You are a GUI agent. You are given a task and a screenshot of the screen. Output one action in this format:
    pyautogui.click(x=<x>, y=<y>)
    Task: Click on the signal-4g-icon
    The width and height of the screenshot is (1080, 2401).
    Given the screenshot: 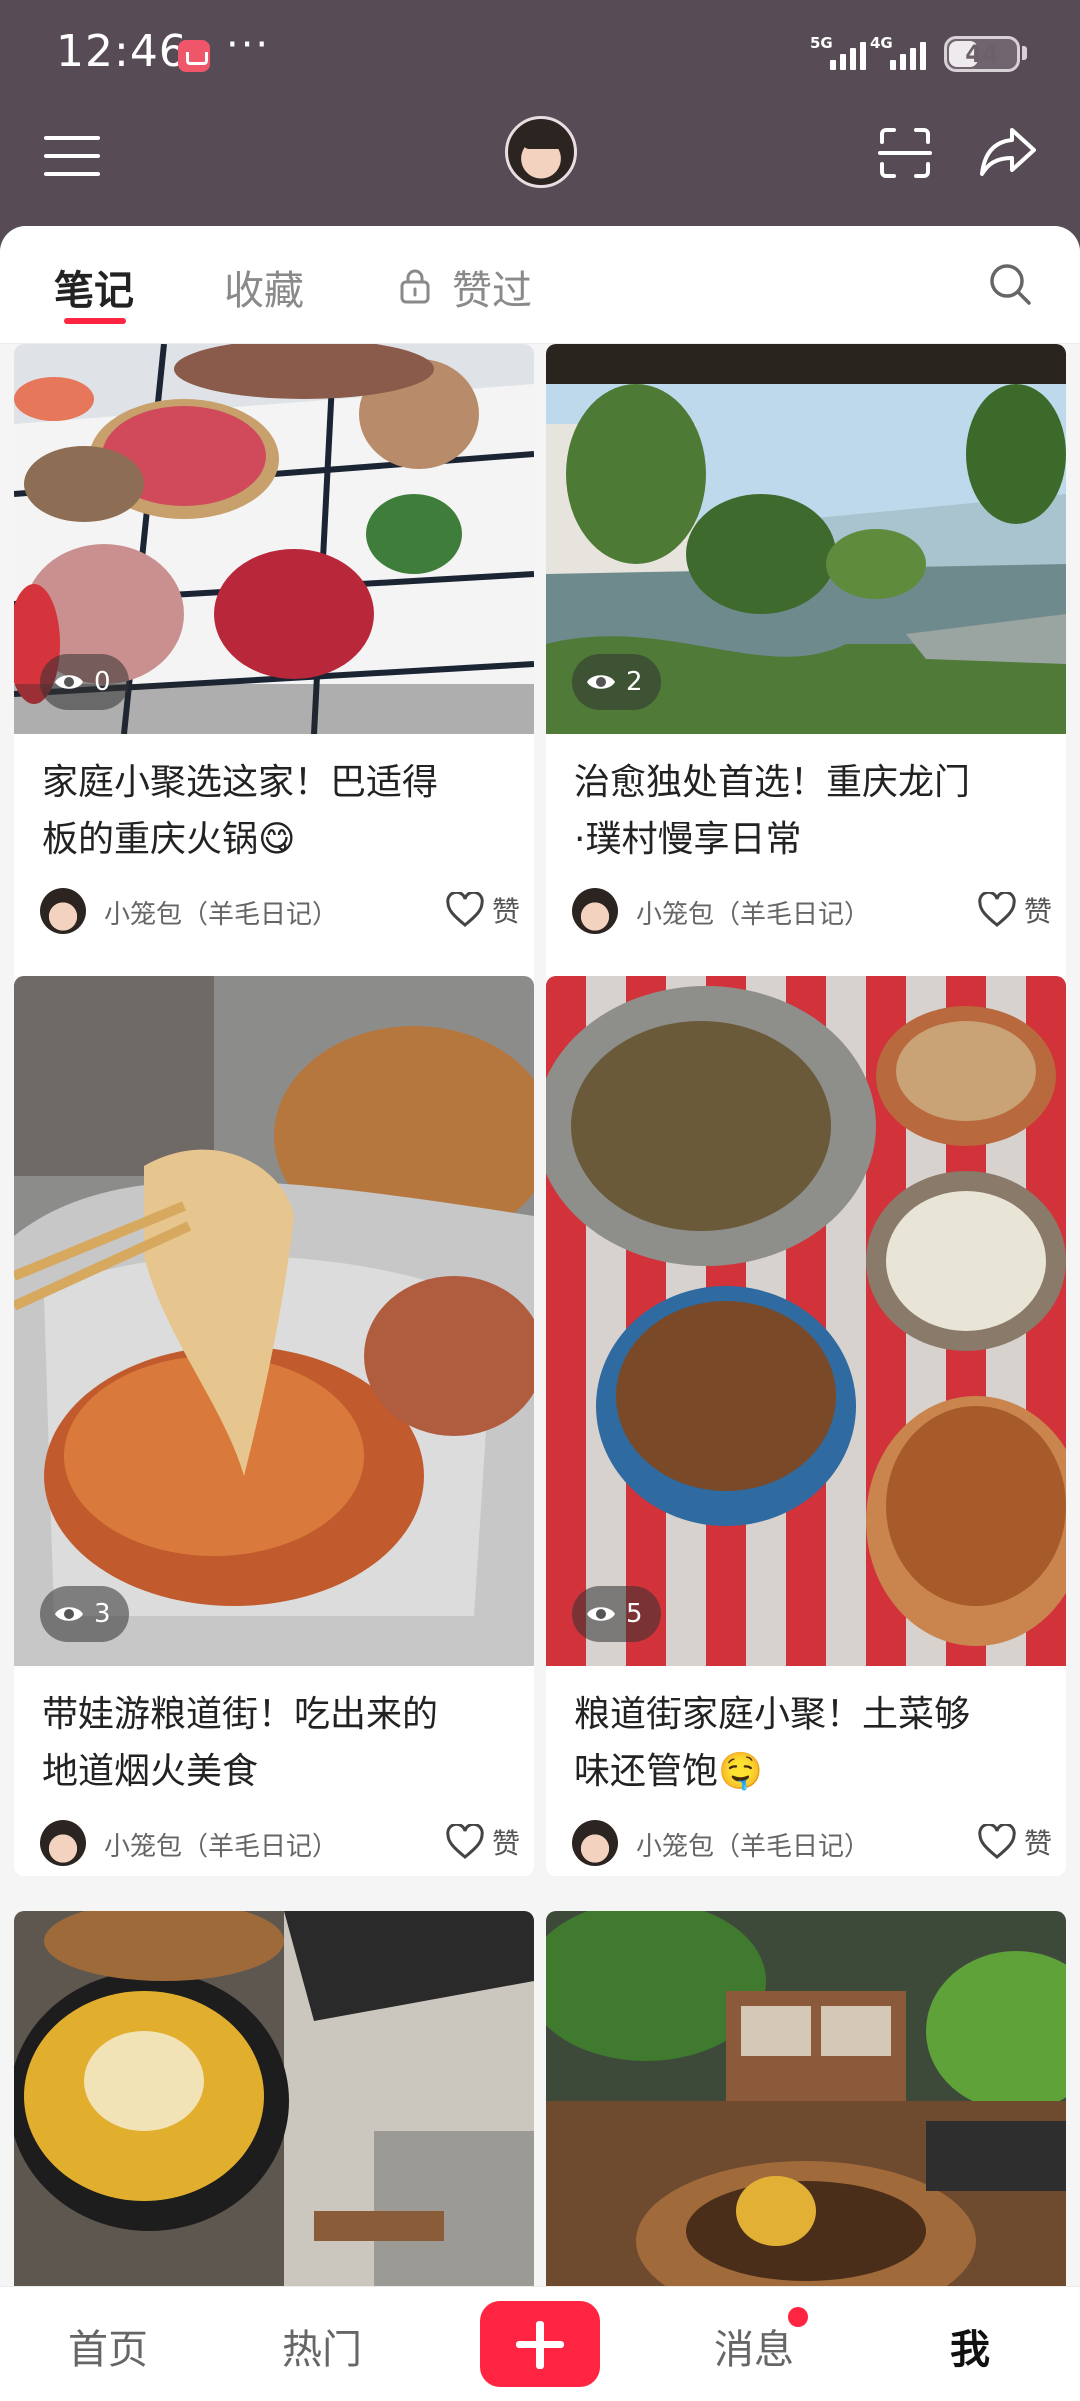 What is the action you would take?
    pyautogui.click(x=908, y=54)
    